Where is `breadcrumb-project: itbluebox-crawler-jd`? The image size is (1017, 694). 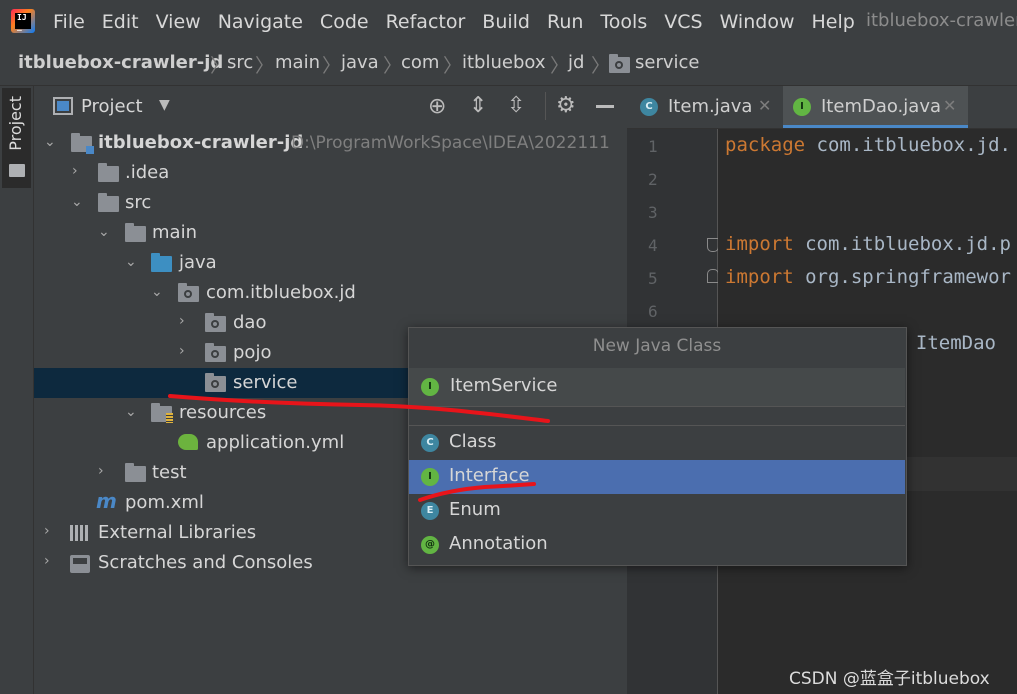 breadcrumb-project: itbluebox-crawler-jd is located at coordinates (120, 62).